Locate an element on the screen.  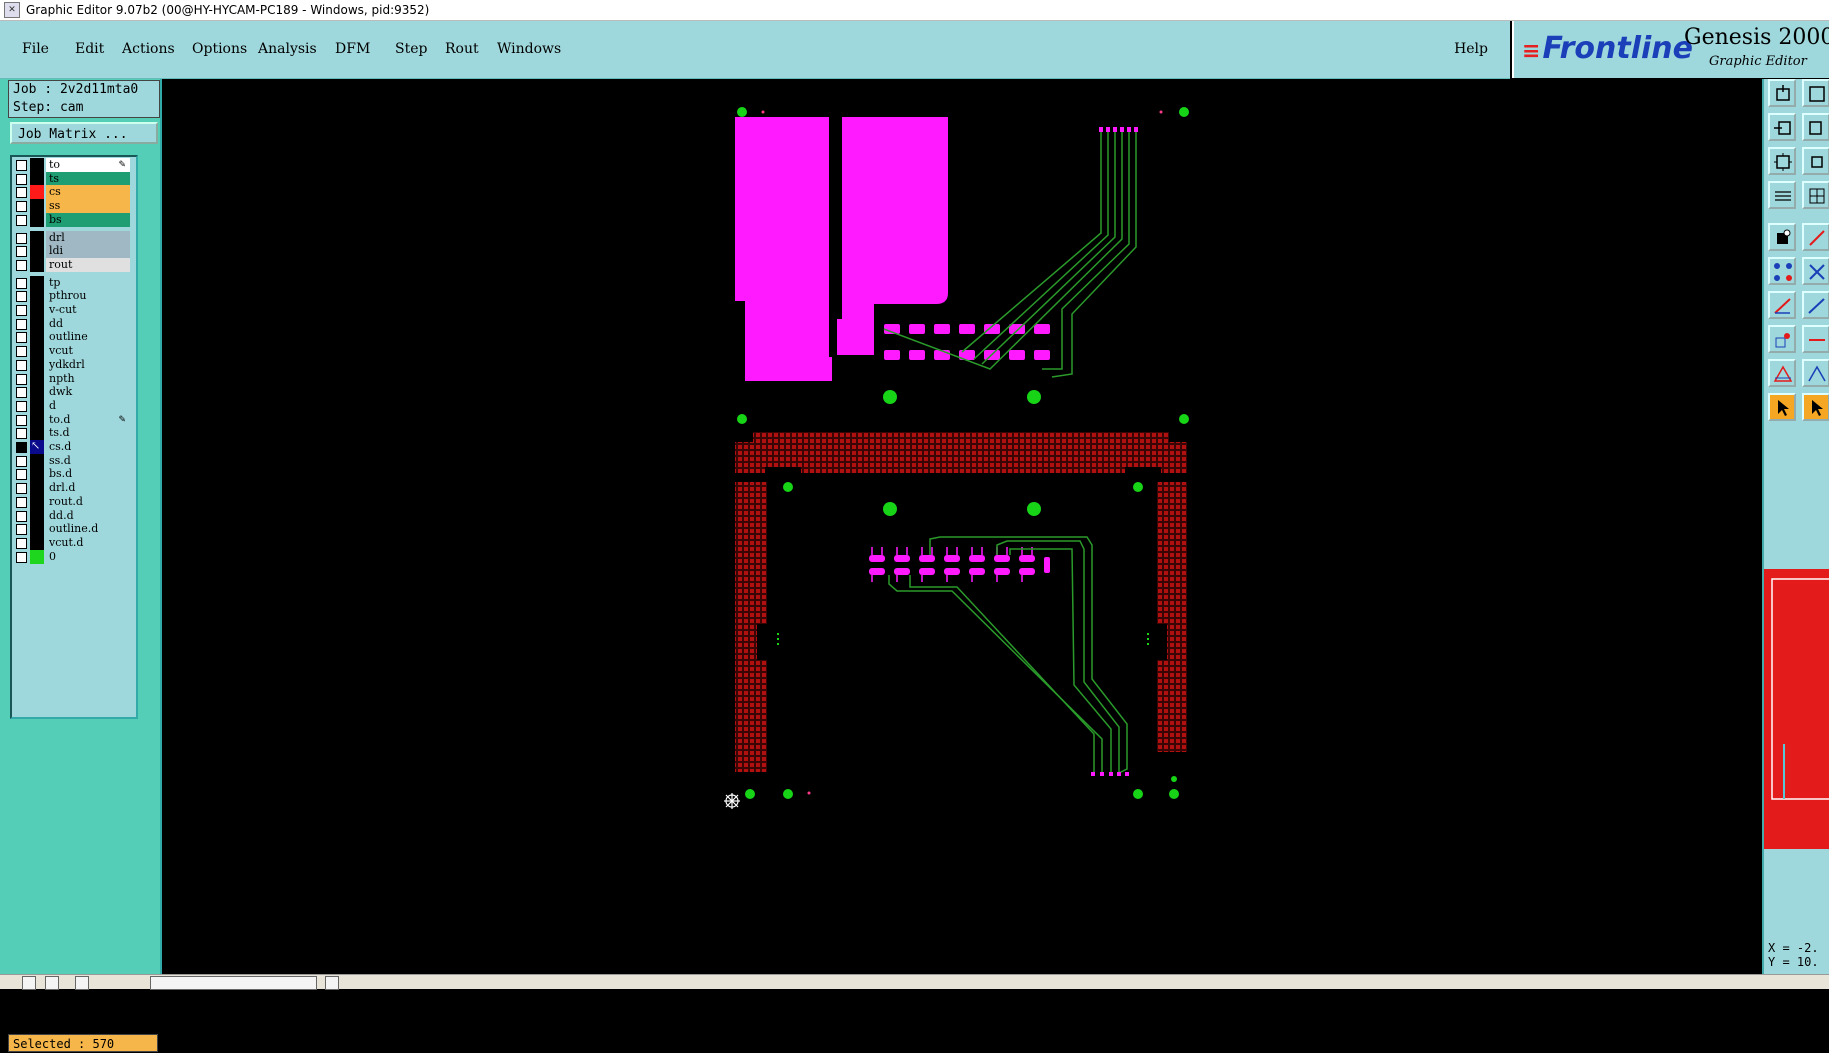
layer-row-cs.d: cs.d ↖ is located at coordinates (73, 446).